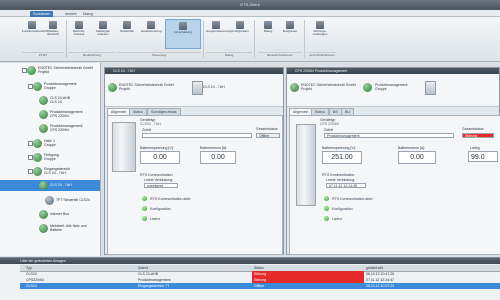 This screenshot has height=300, width=500. I want to click on hand-icon, so click(151, 25).